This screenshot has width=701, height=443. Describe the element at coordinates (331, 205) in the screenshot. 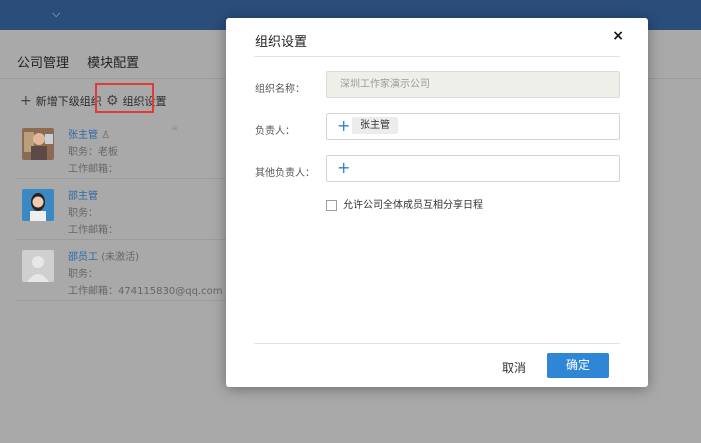

I see `share-schedule-checkbox` at that location.